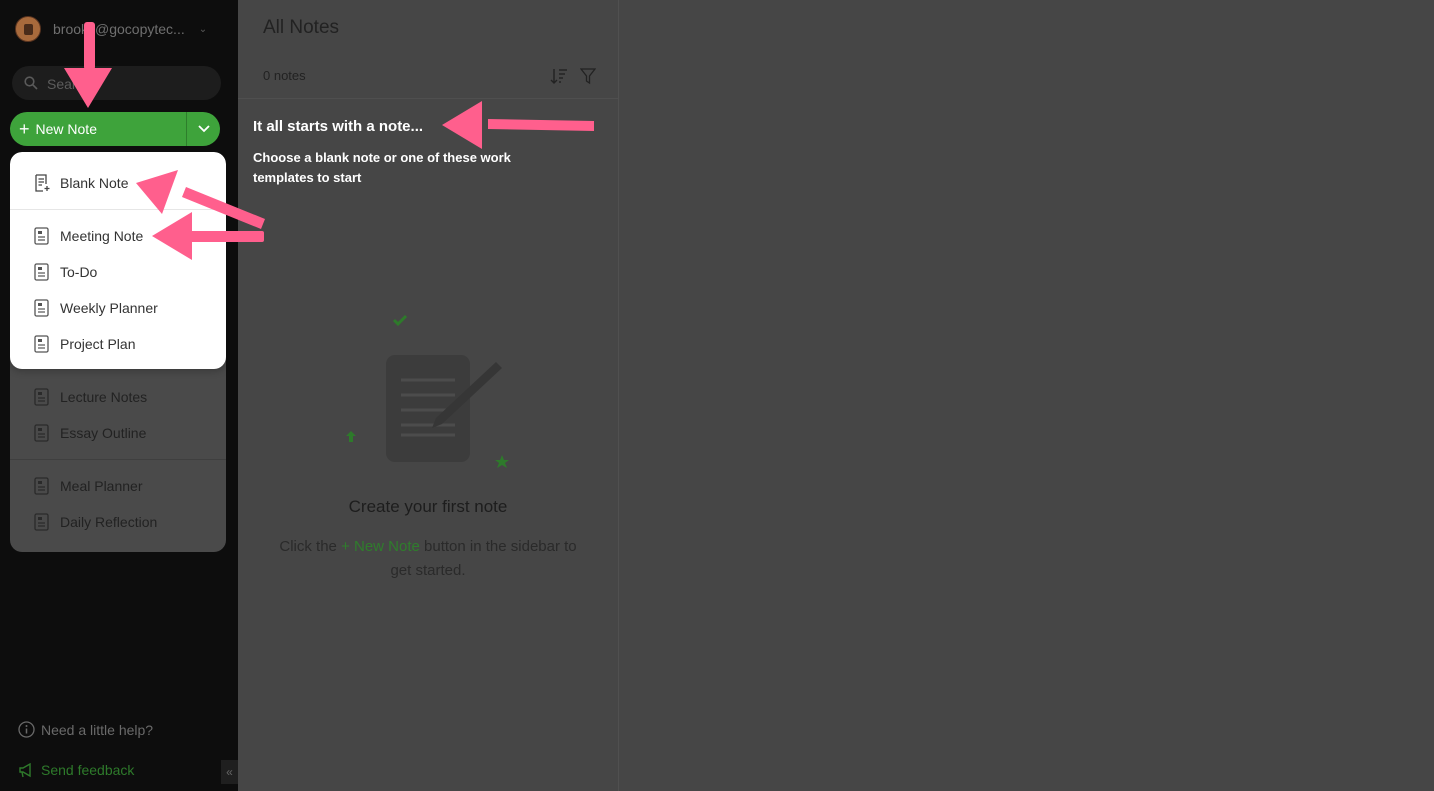 This screenshot has height=791, width=1434. I want to click on new-note-button: + New Note, so click(98, 129).